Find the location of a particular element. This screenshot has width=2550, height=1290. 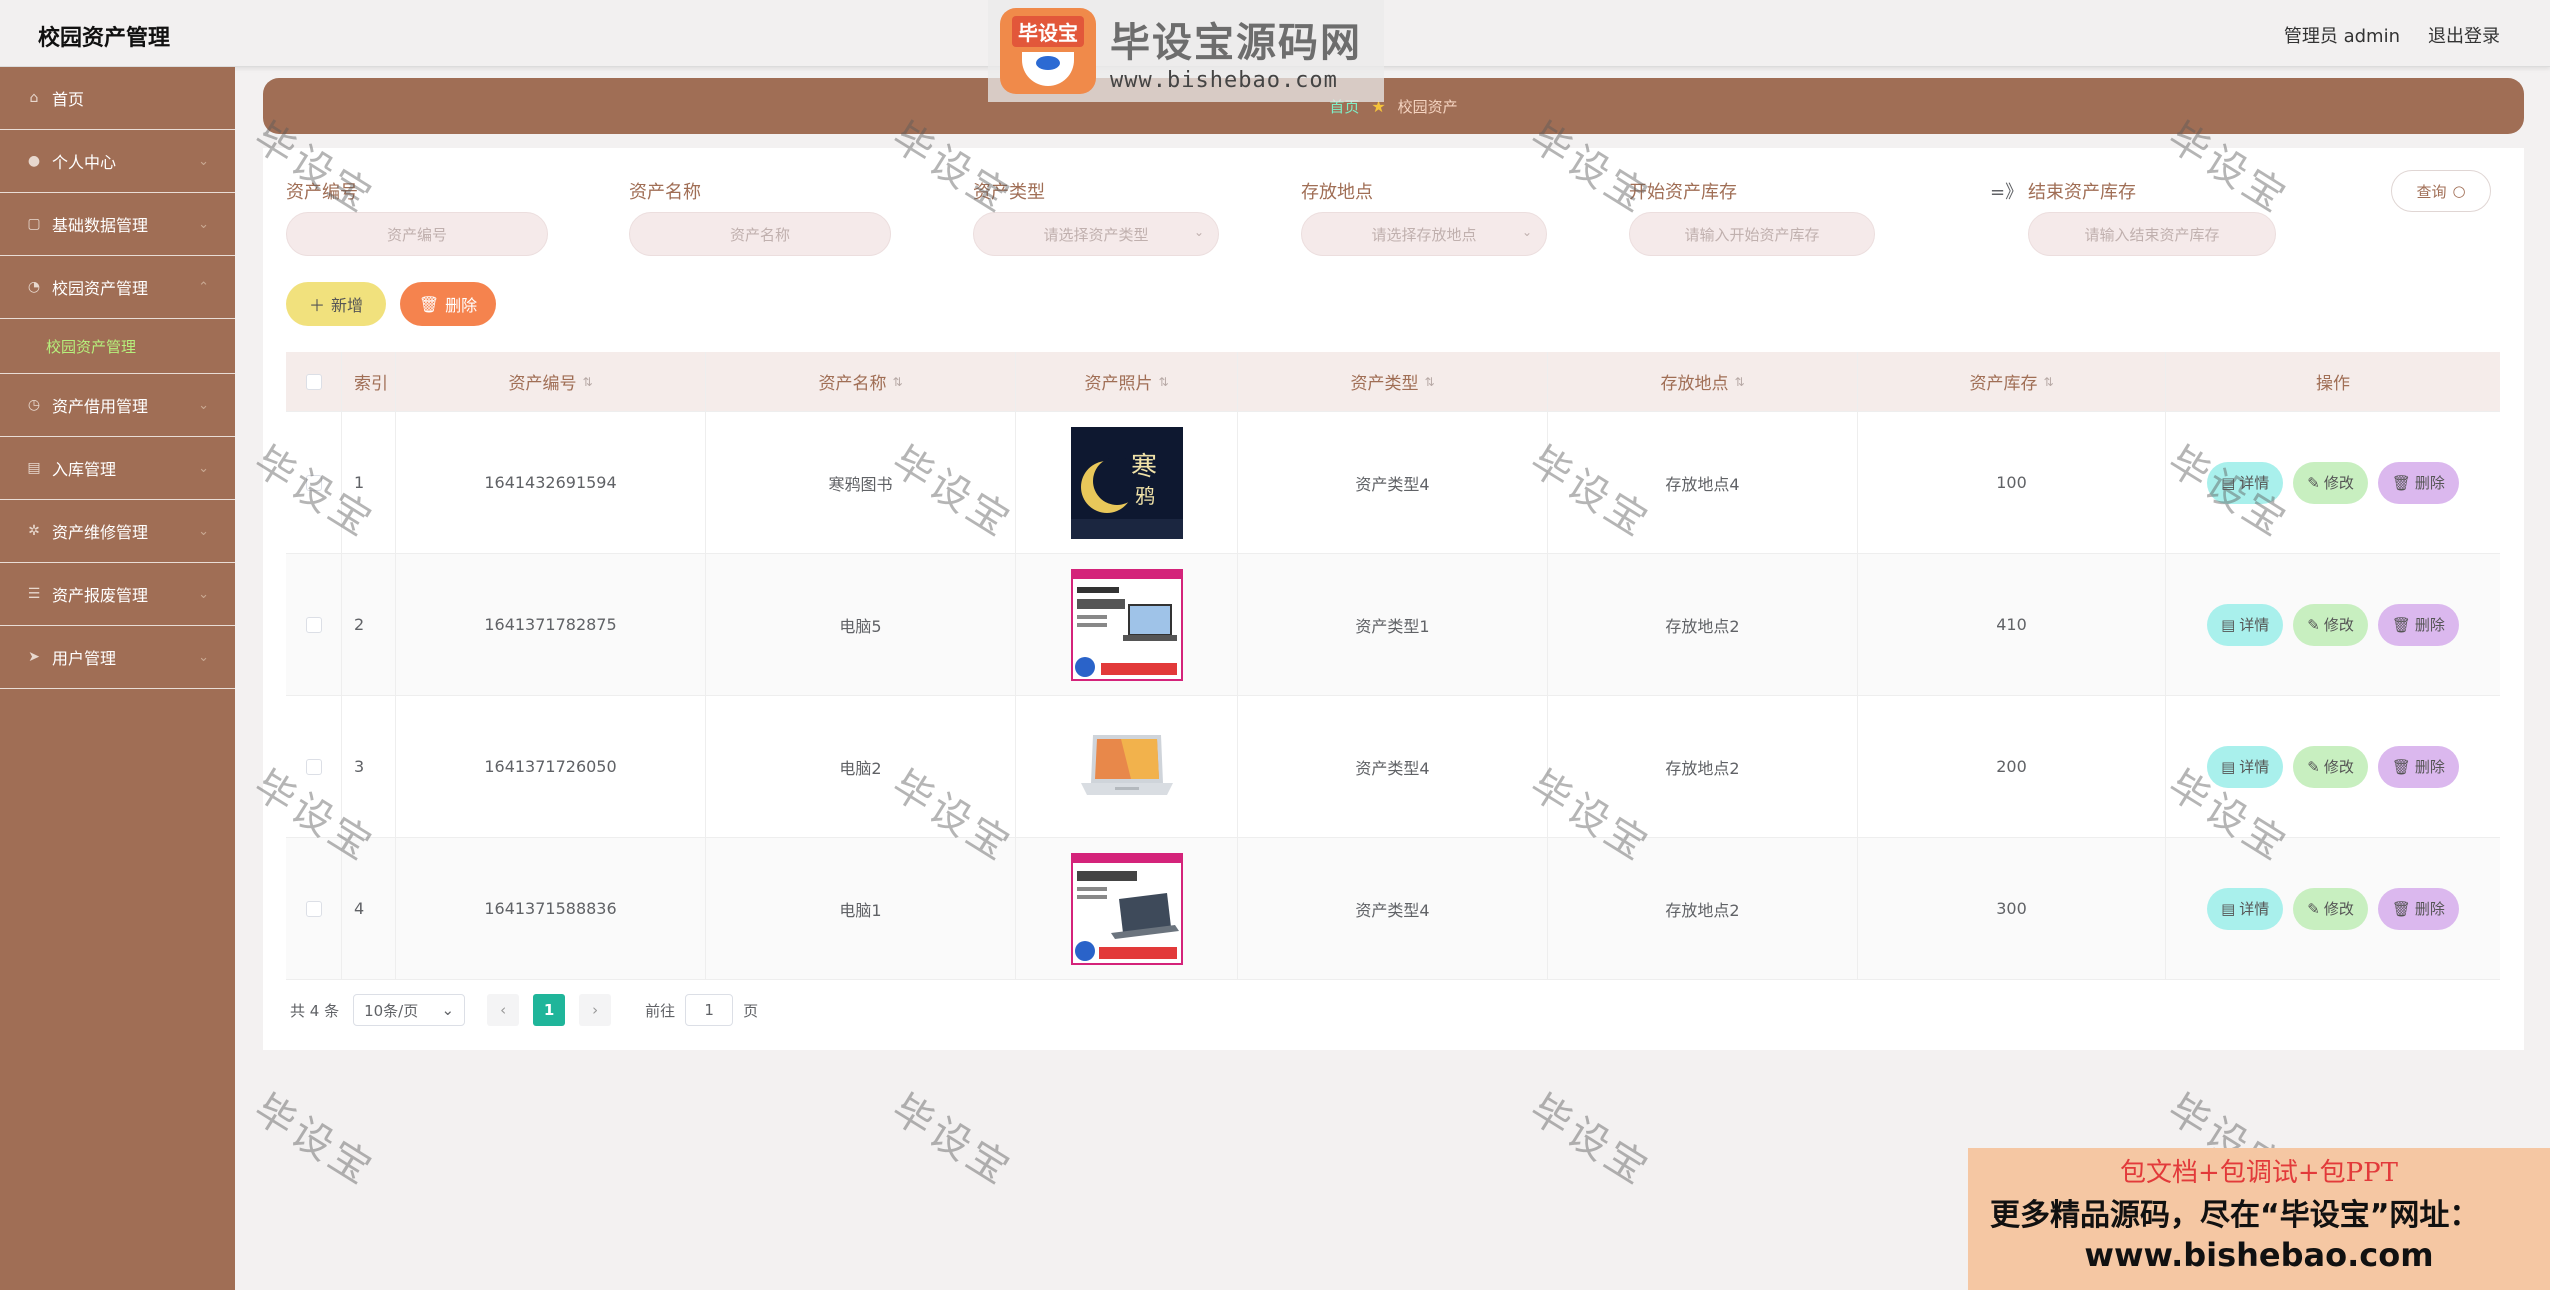

sidebar-item-label: 资产报废管理 is located at coordinates (100, 595).